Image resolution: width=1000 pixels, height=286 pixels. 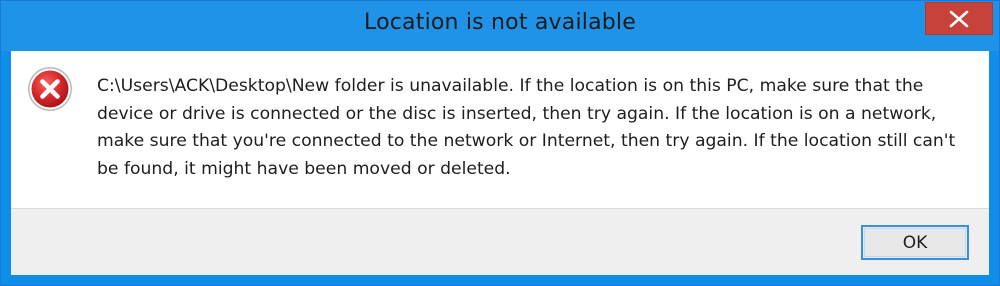 I want to click on error-icon, so click(x=50, y=89).